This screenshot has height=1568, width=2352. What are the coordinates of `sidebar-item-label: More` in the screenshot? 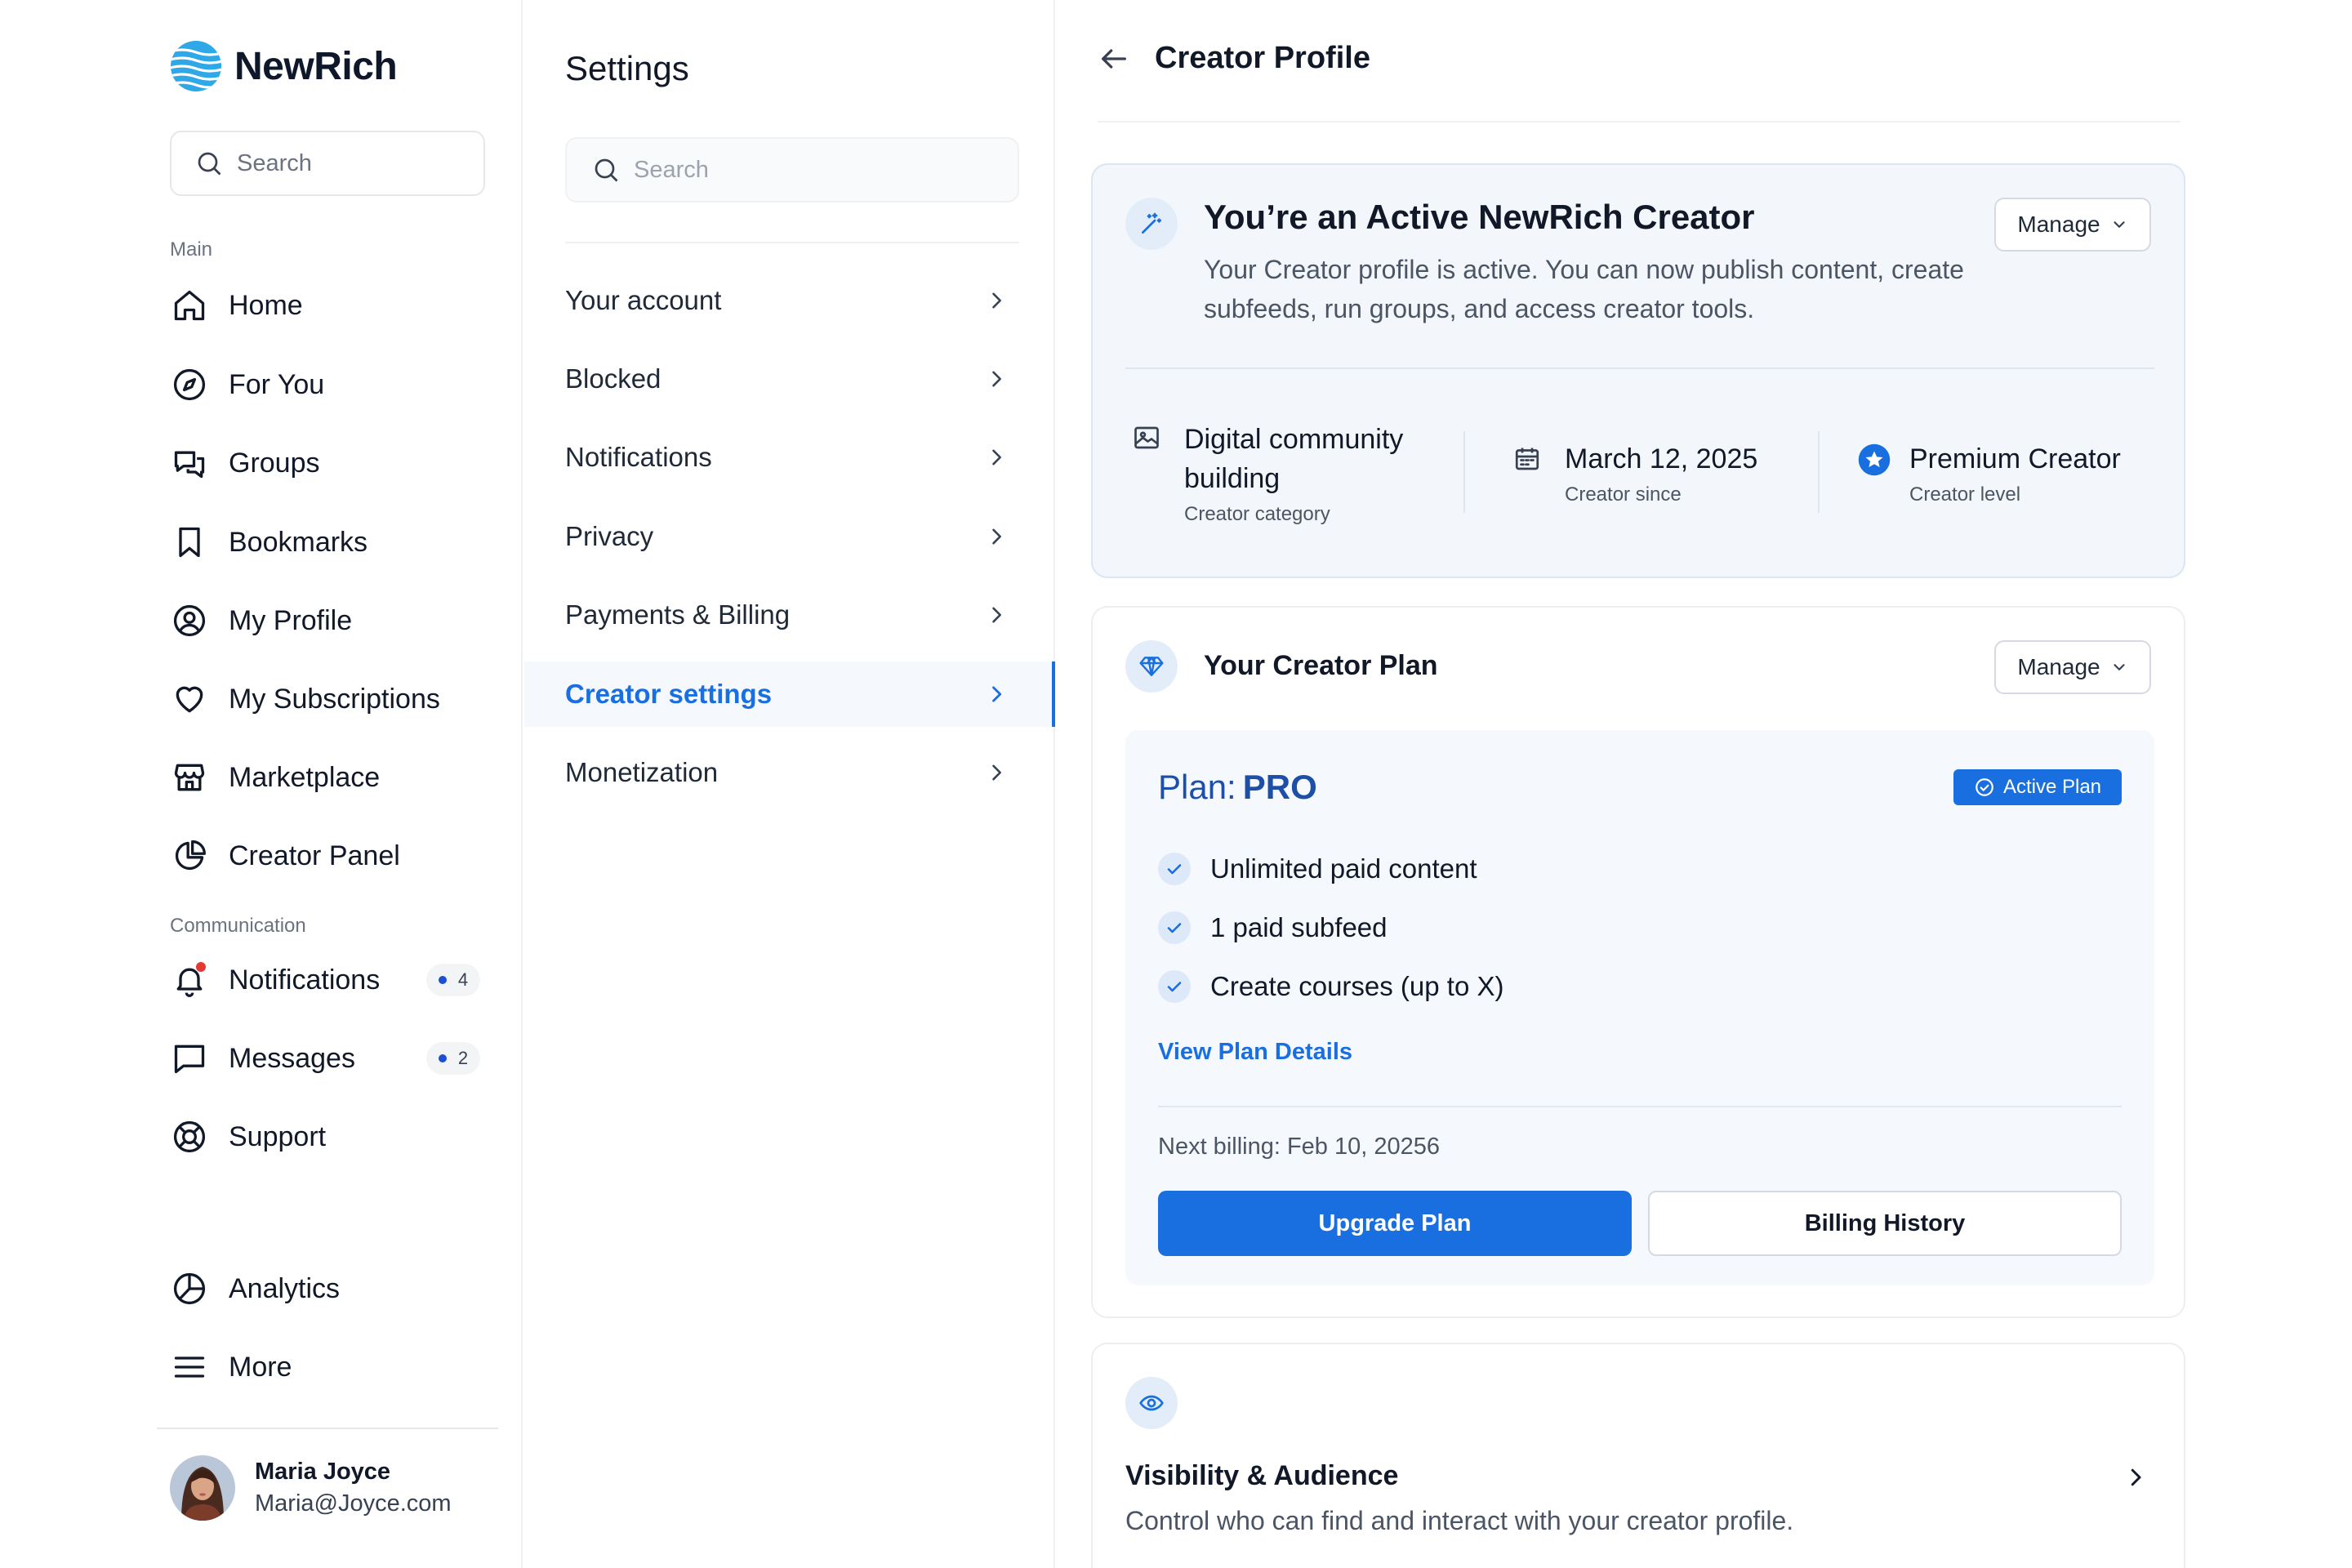 It's located at (260, 1367).